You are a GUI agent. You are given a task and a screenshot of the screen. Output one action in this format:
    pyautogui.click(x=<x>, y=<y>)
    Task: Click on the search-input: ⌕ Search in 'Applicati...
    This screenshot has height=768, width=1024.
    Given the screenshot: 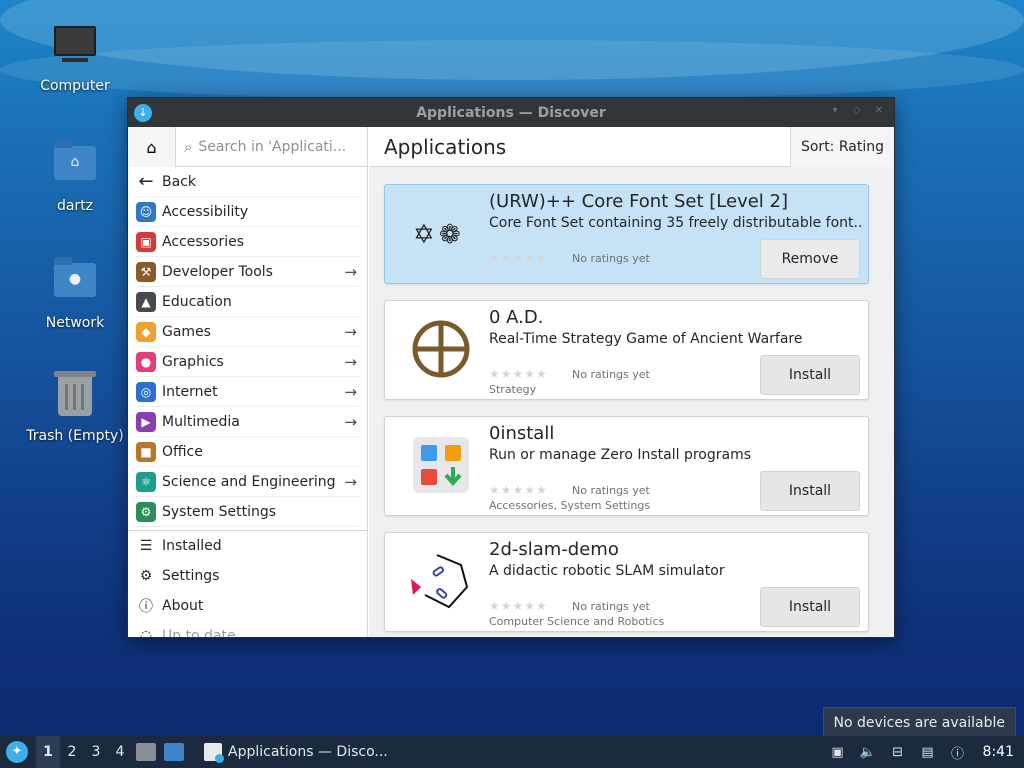 What is the action you would take?
    pyautogui.click(x=271, y=146)
    